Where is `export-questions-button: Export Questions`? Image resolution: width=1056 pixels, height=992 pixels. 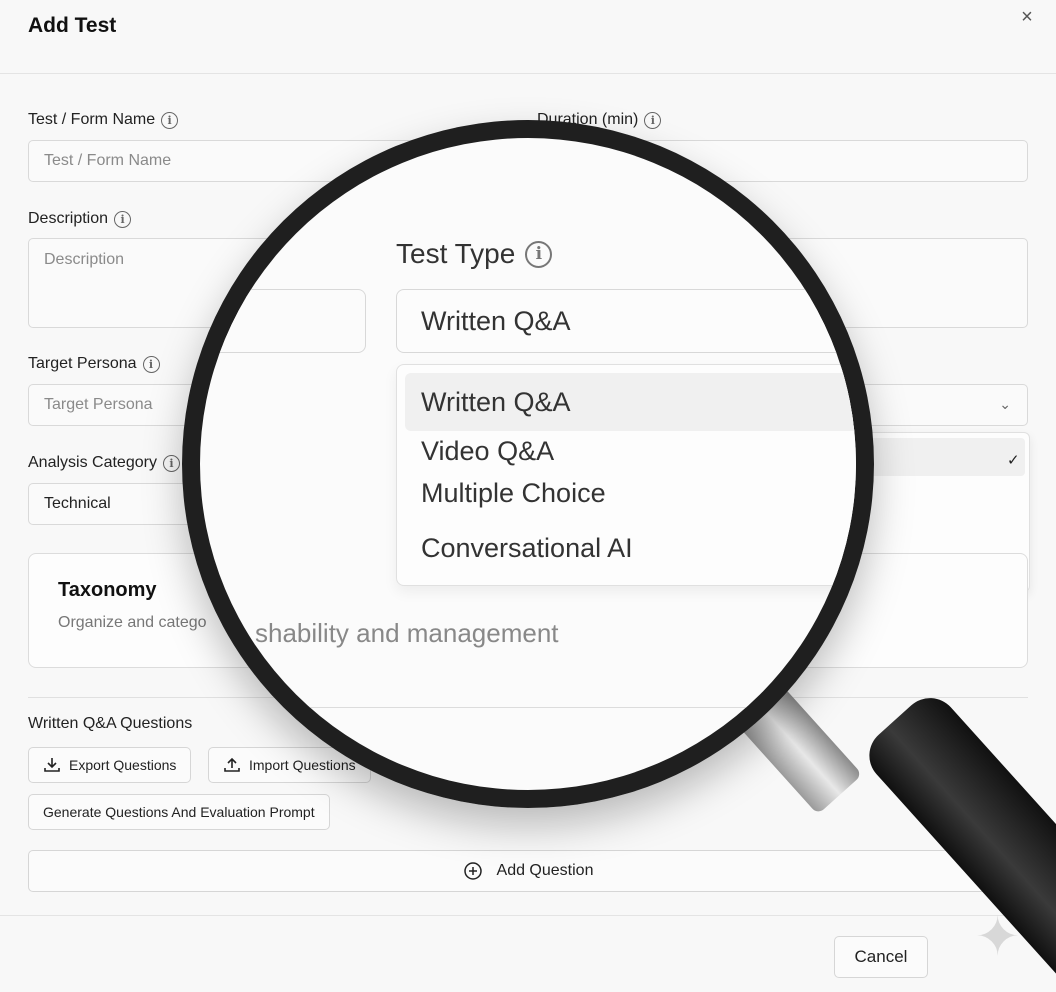
export-questions-button: Export Questions is located at coordinates (110, 765).